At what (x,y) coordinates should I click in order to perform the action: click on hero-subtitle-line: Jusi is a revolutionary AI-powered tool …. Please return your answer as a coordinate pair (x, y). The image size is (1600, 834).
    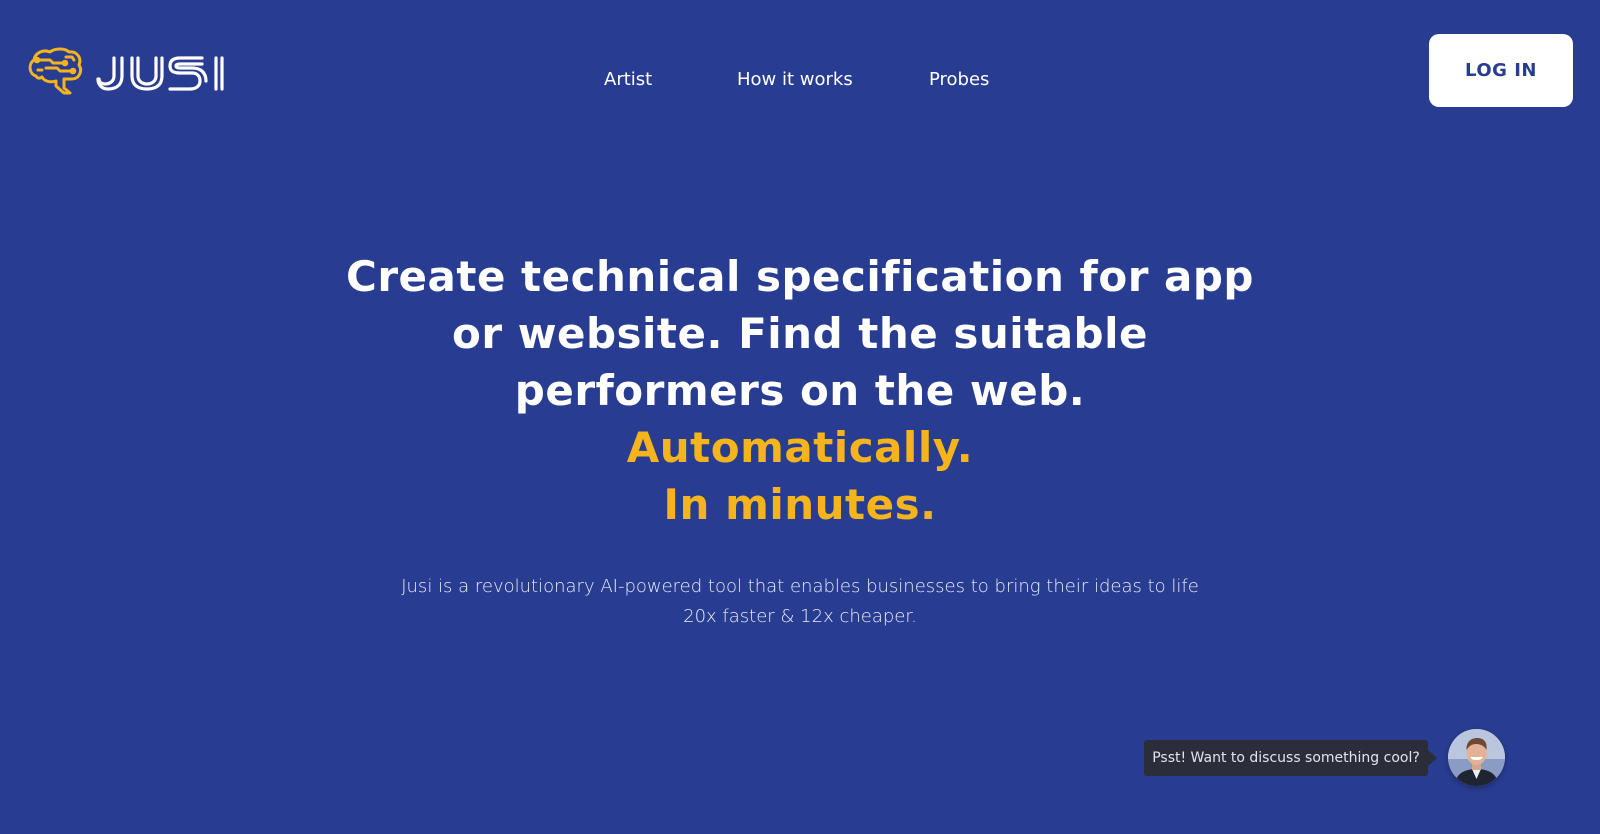
    Looking at the image, I should click on (800, 586).